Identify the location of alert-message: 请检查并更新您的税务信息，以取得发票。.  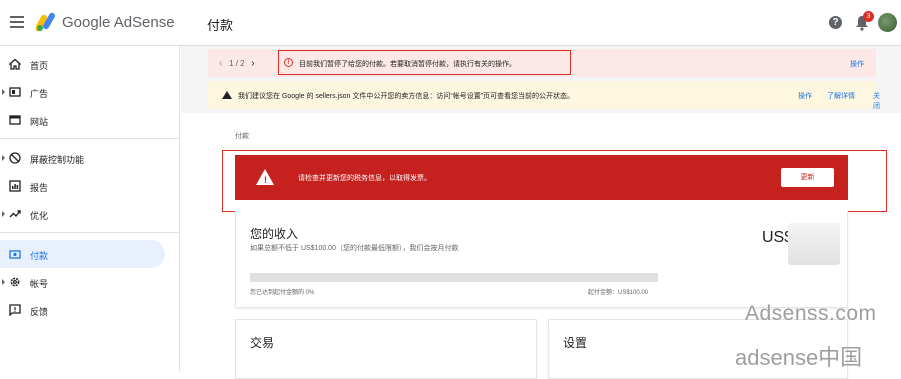
(364, 178).